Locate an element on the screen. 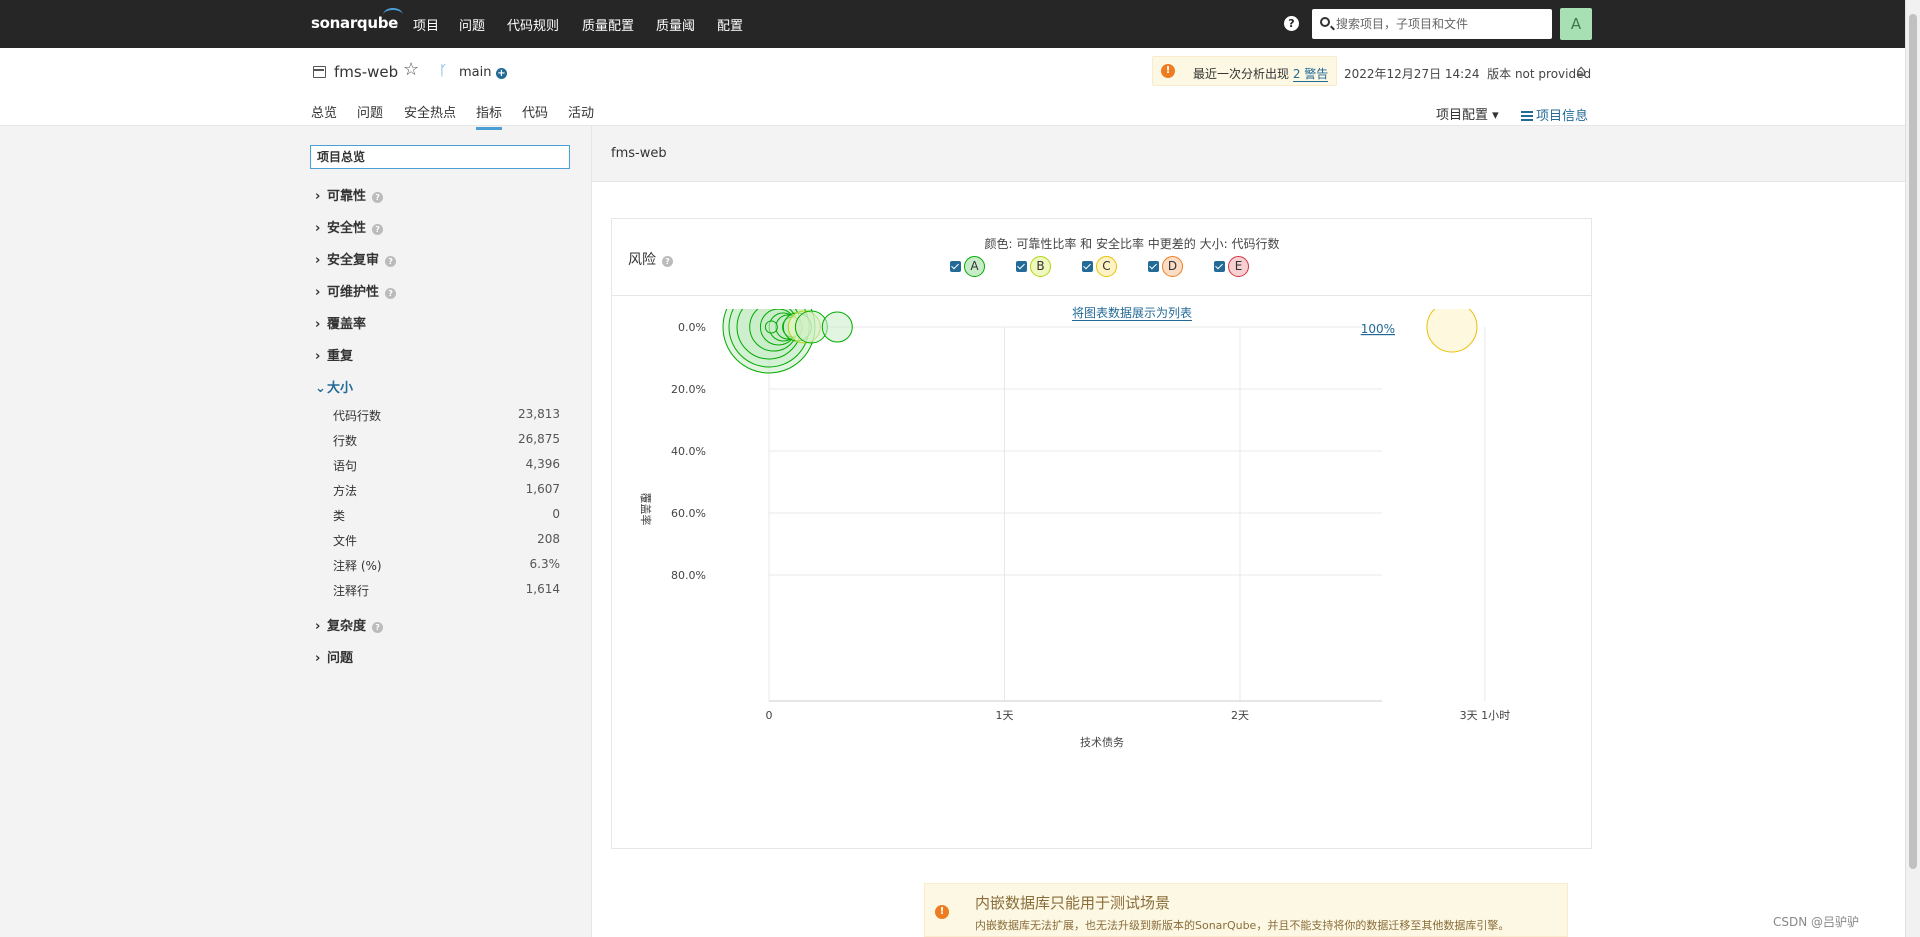 Image resolution: width=1920 pixels, height=937 pixels. y-tick-label: 0.0% is located at coordinates (692, 327).